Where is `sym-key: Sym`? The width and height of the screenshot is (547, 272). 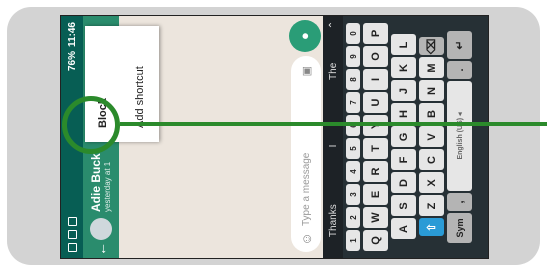 sym-key: Sym is located at coordinates (459, 228).